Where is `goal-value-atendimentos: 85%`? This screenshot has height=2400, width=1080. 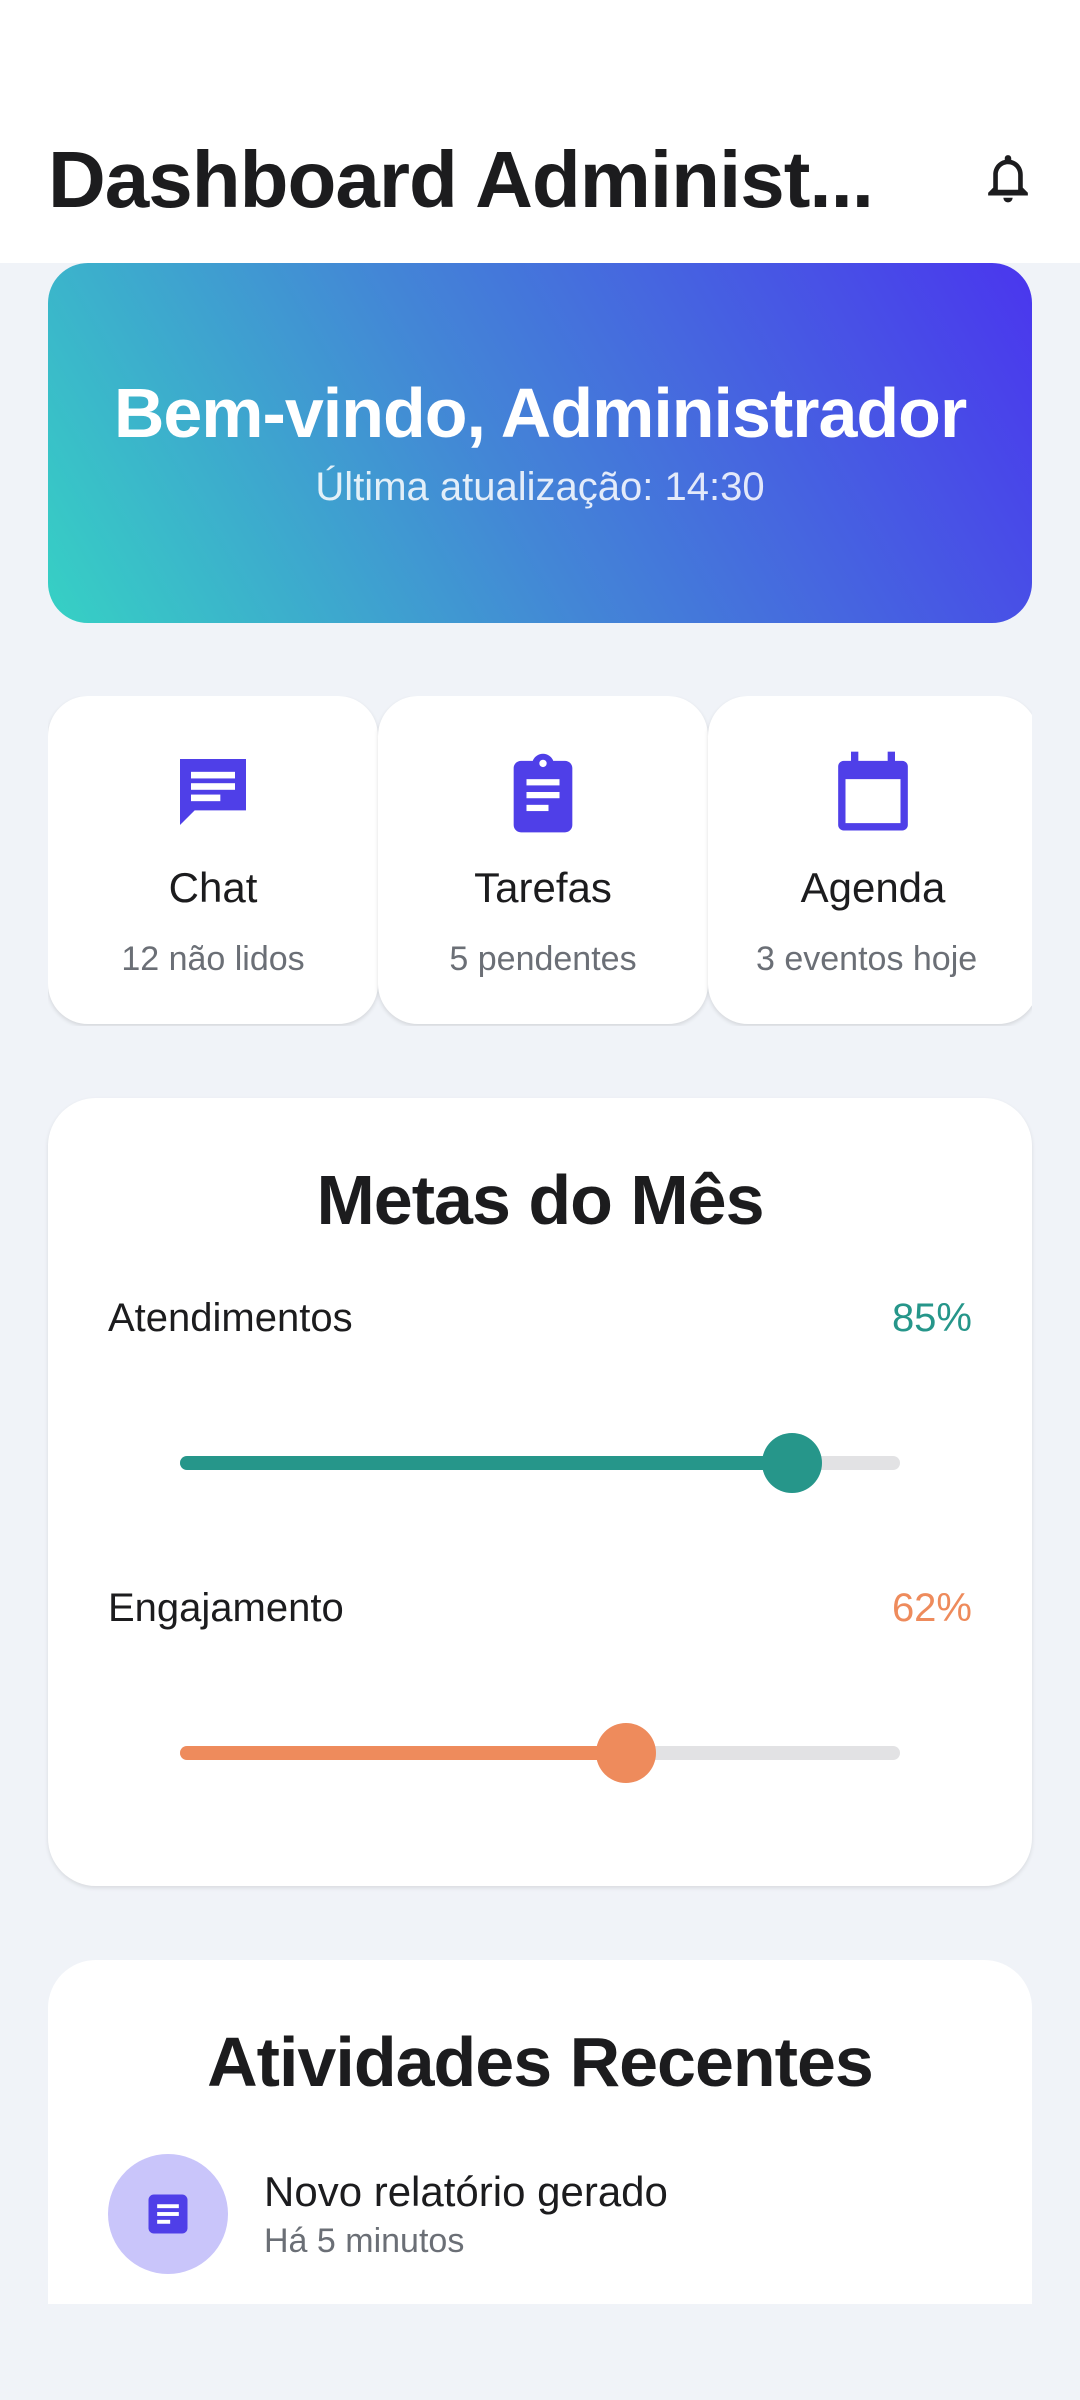 goal-value-atendimentos: 85% is located at coordinates (931, 1318).